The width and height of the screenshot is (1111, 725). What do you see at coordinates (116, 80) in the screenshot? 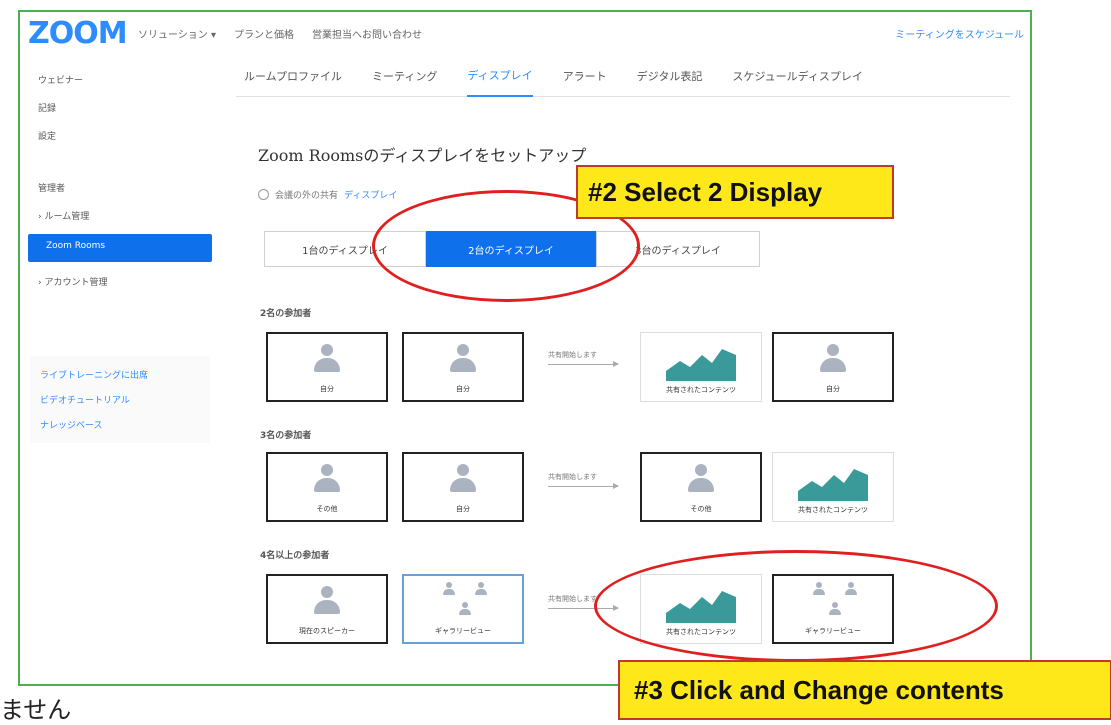
I see `sidebar-item-webinar: ウェビナー` at bounding box center [116, 80].